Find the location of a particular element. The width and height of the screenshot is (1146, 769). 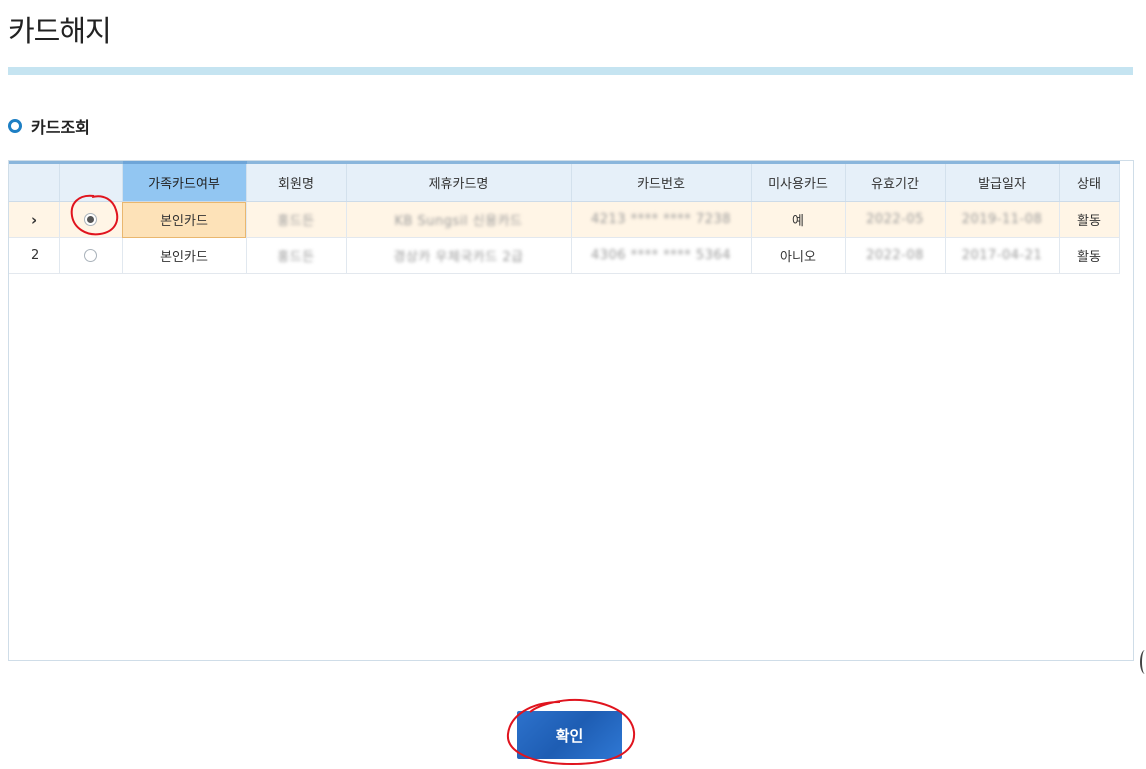

expiry-date: 2022-05 is located at coordinates (895, 219).